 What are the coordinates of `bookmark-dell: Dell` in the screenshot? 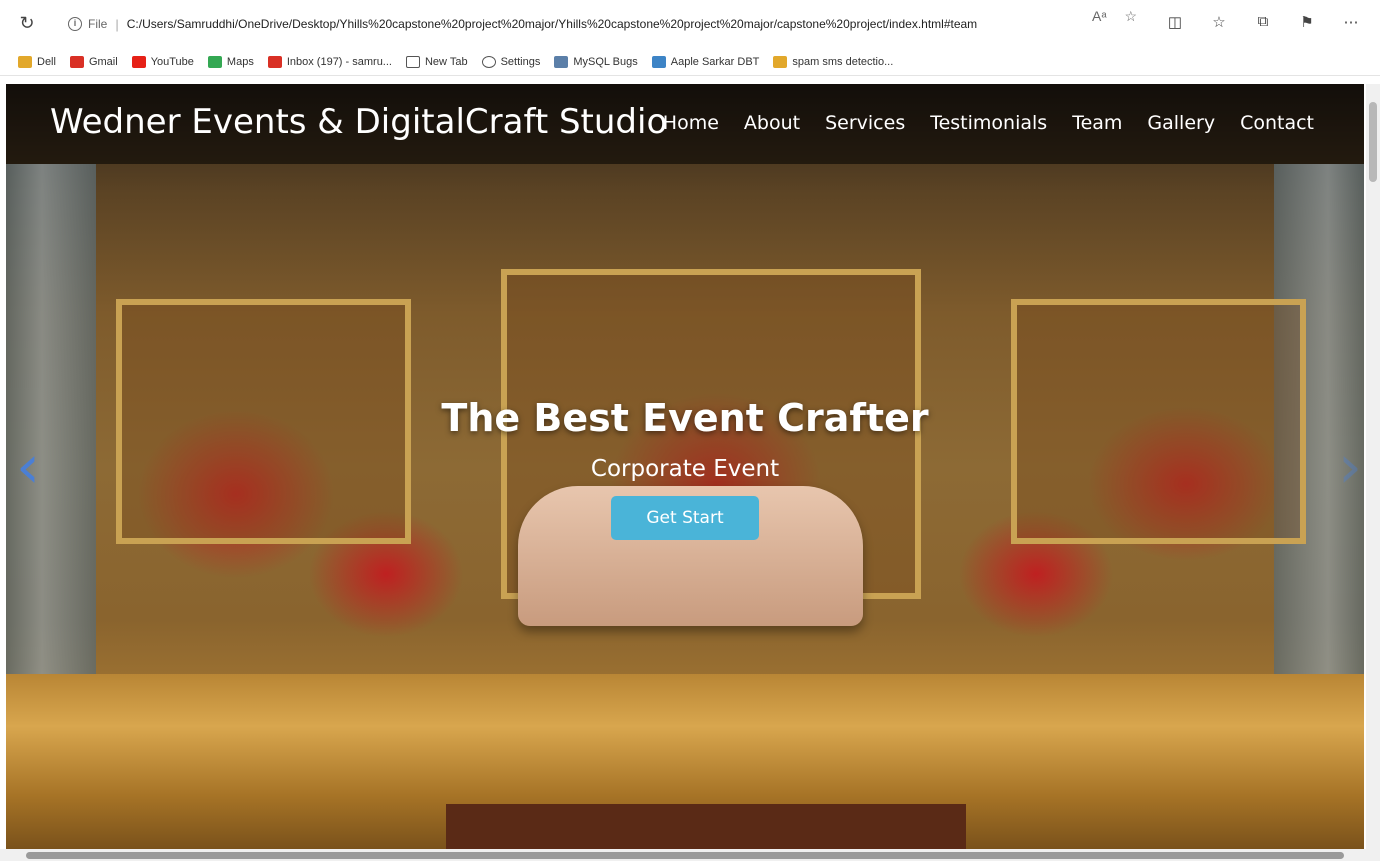 It's located at (37, 61).